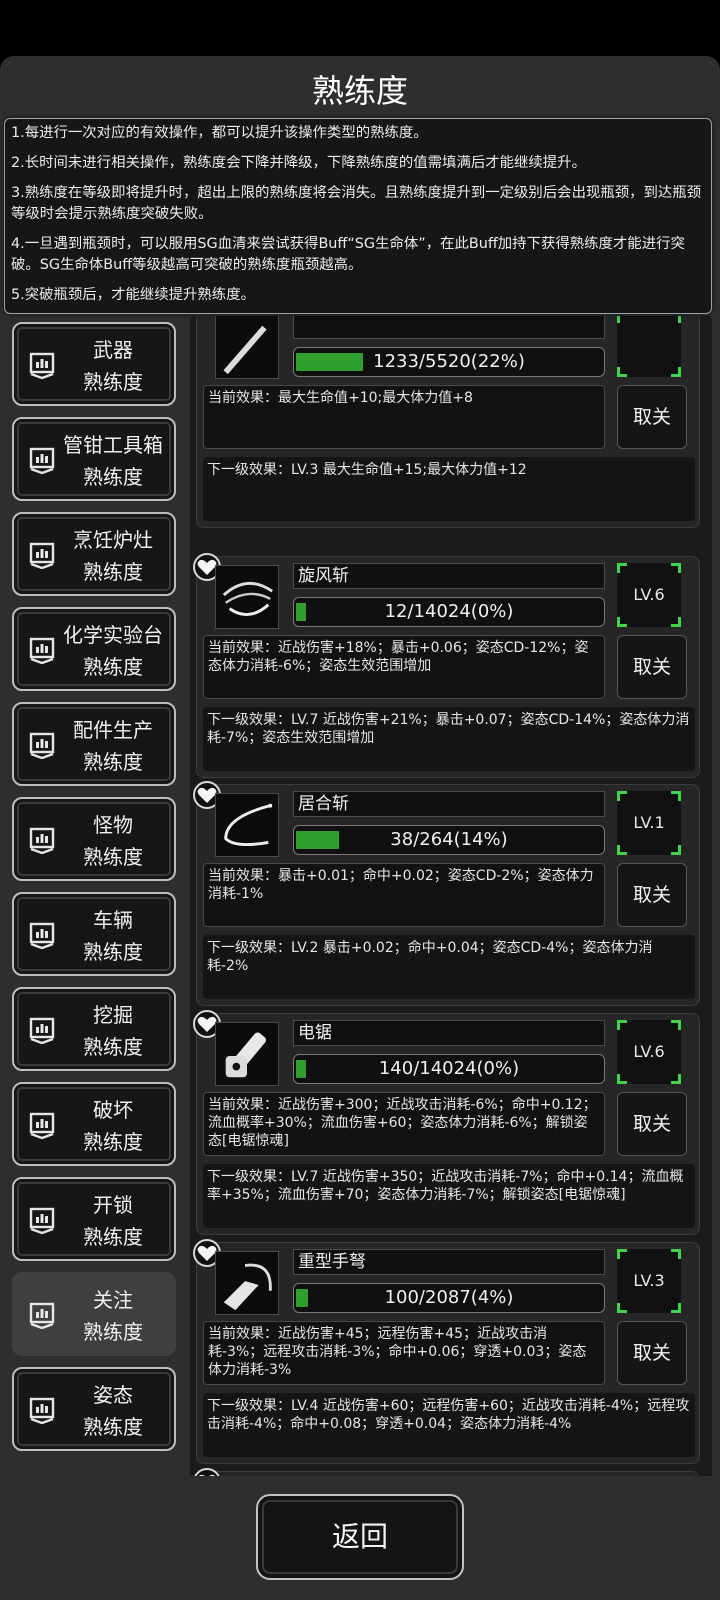  What do you see at coordinates (113, 540) in the screenshot?
I see `category-name: 烹饪炉灶` at bounding box center [113, 540].